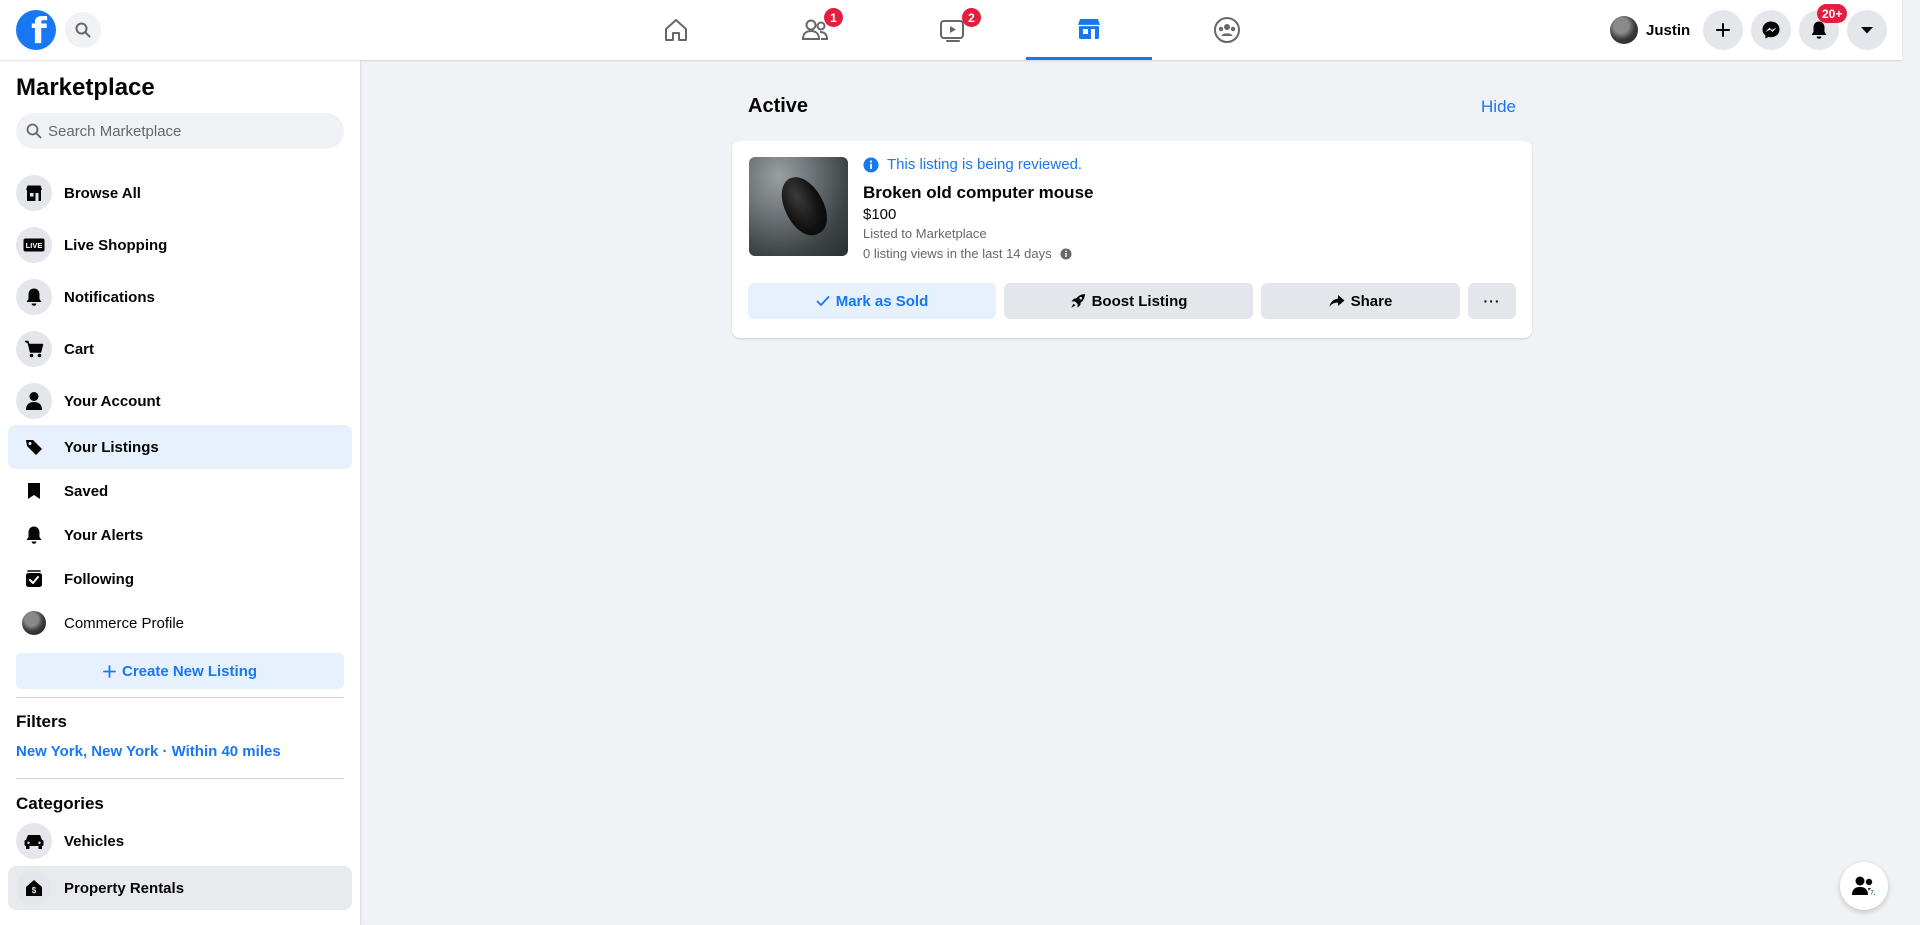 The height and width of the screenshot is (925, 1920). Describe the element at coordinates (882, 301) in the screenshot. I see `mark-as-sold-label: Mark as Sold` at that location.